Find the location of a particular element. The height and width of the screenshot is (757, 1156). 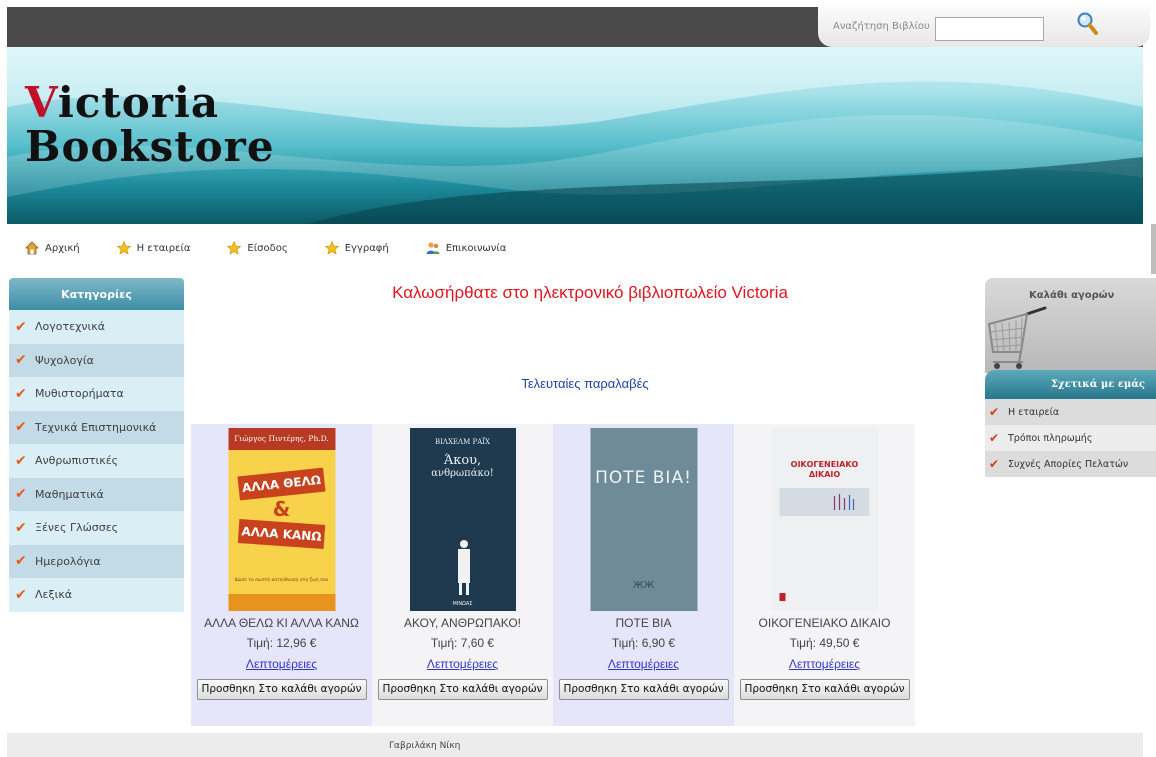

cover-title-1: Άκου, is located at coordinates (462, 460).